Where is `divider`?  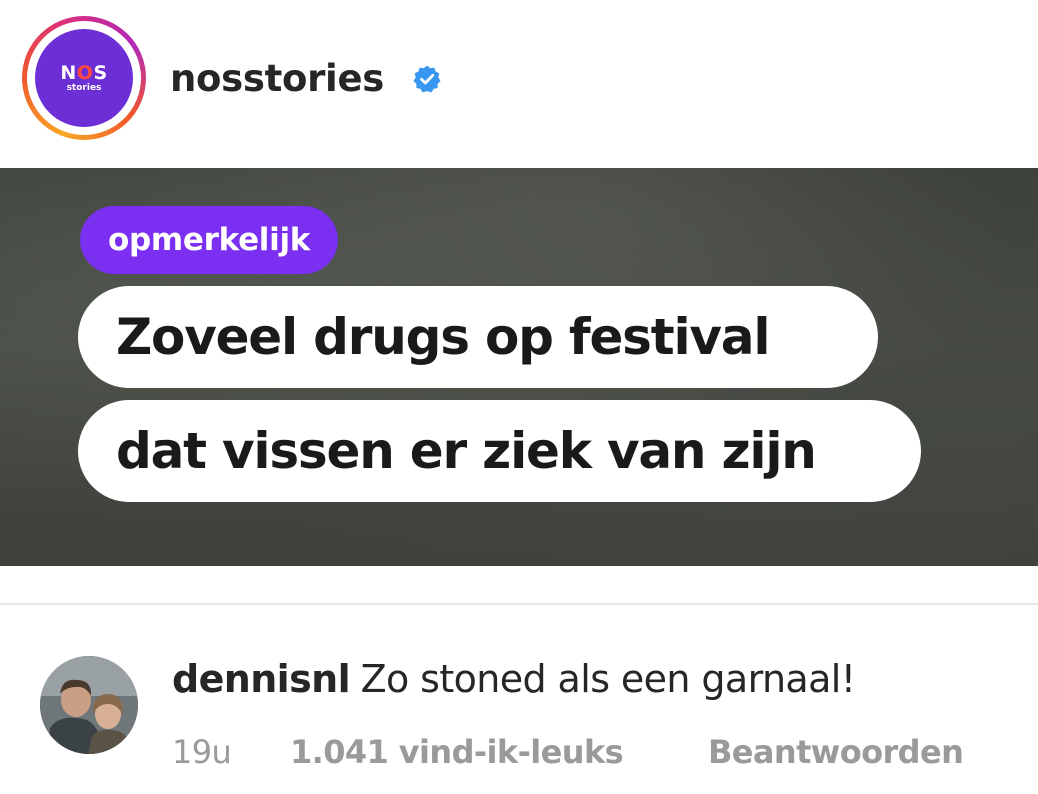
divider is located at coordinates (519, 604).